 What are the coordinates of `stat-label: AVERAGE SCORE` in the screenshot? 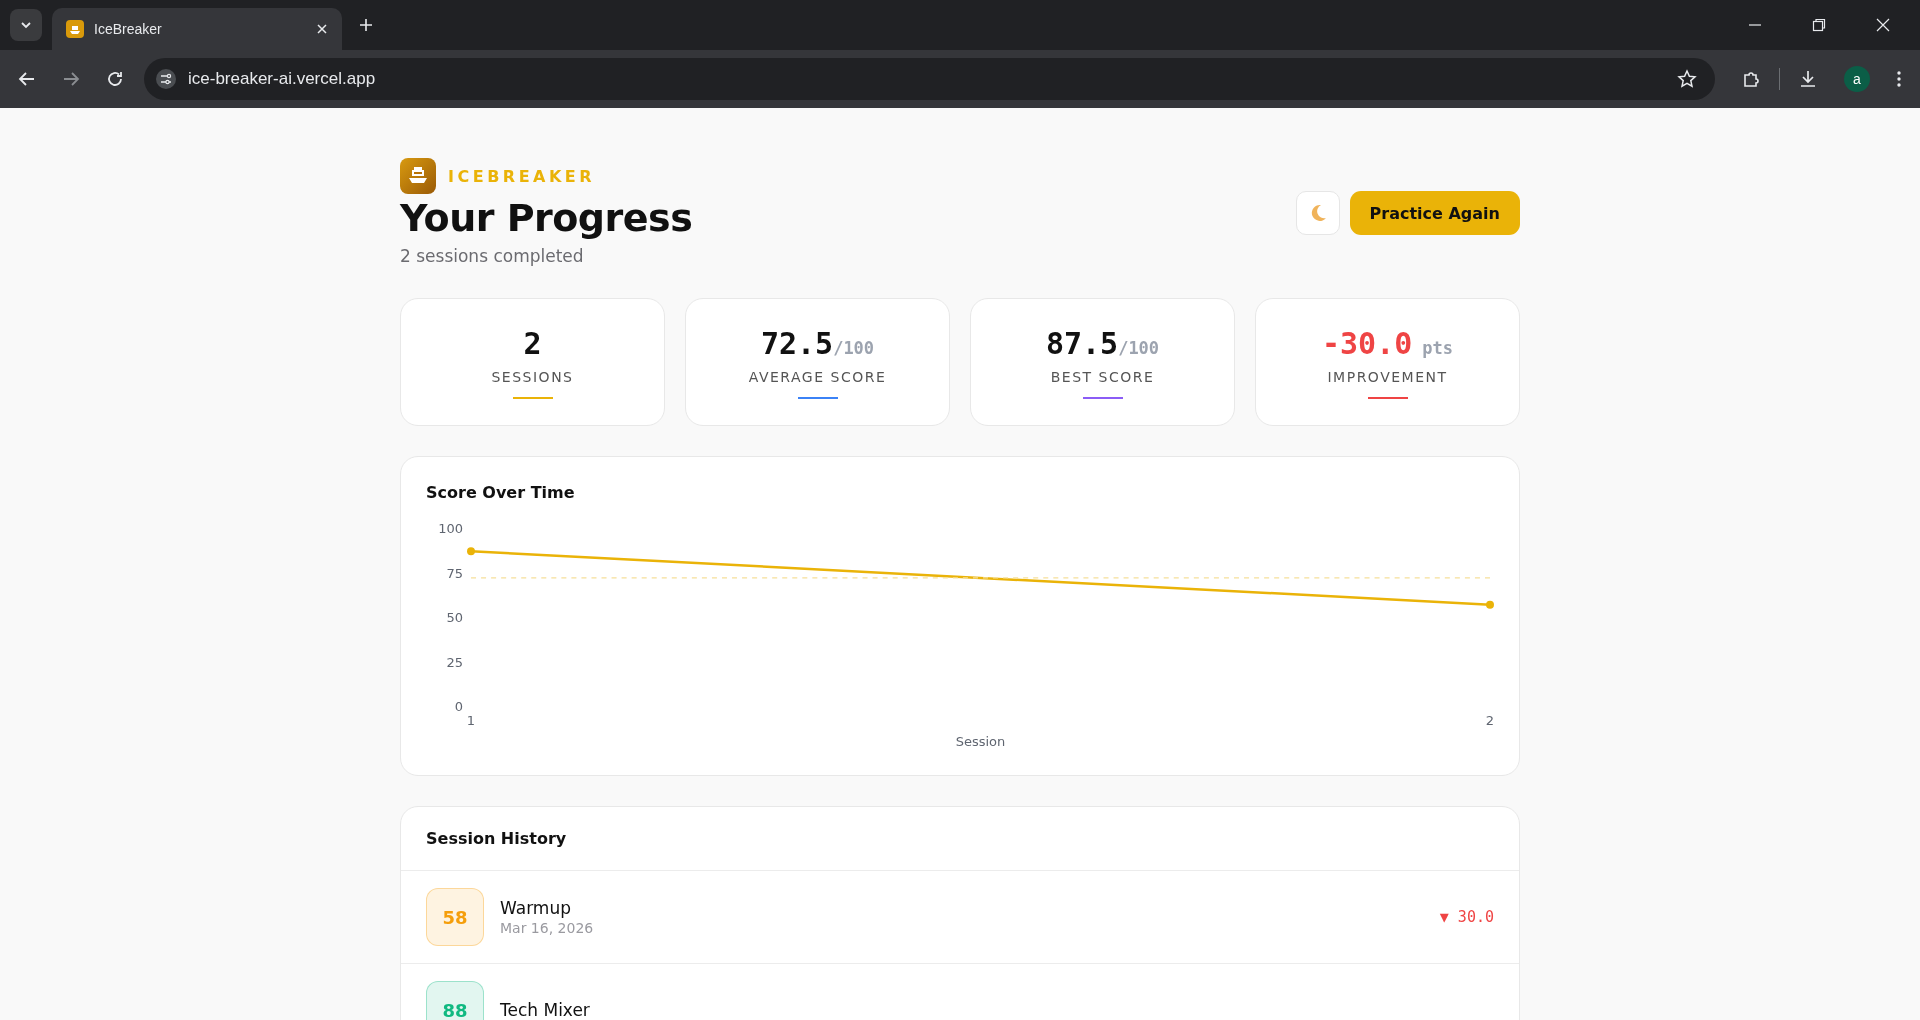 It's located at (817, 376).